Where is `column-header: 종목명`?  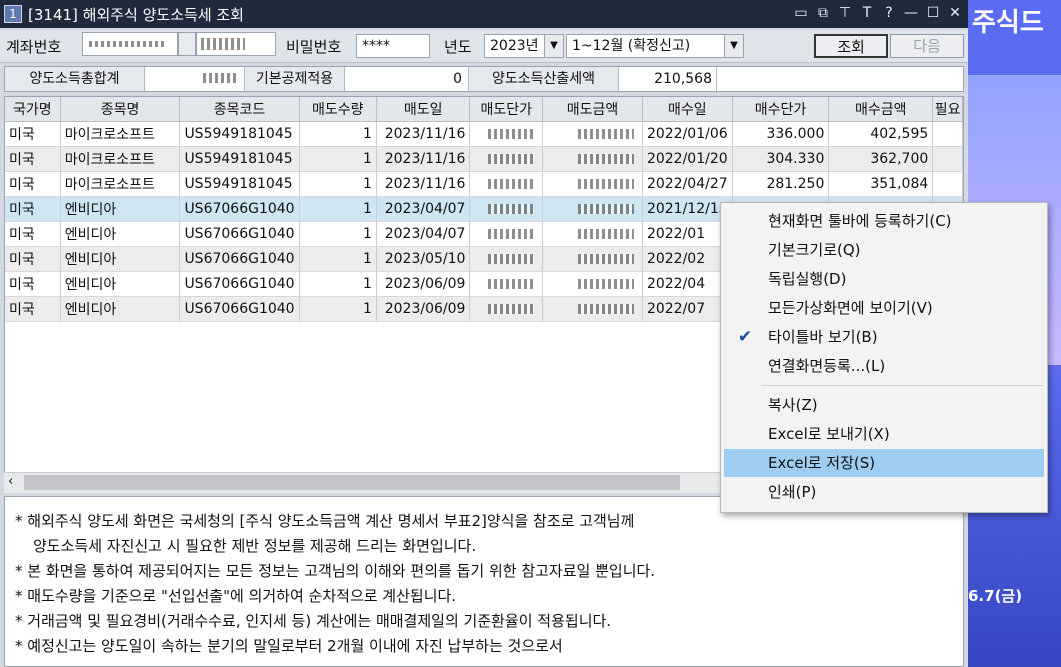
column-header: 종목명 is located at coordinates (120, 109).